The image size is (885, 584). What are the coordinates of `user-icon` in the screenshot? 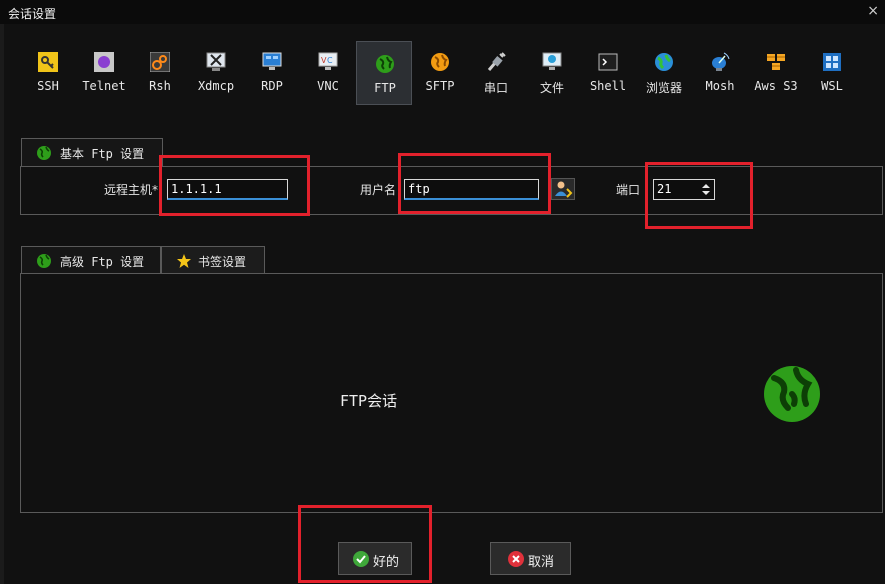 It's located at (564, 189).